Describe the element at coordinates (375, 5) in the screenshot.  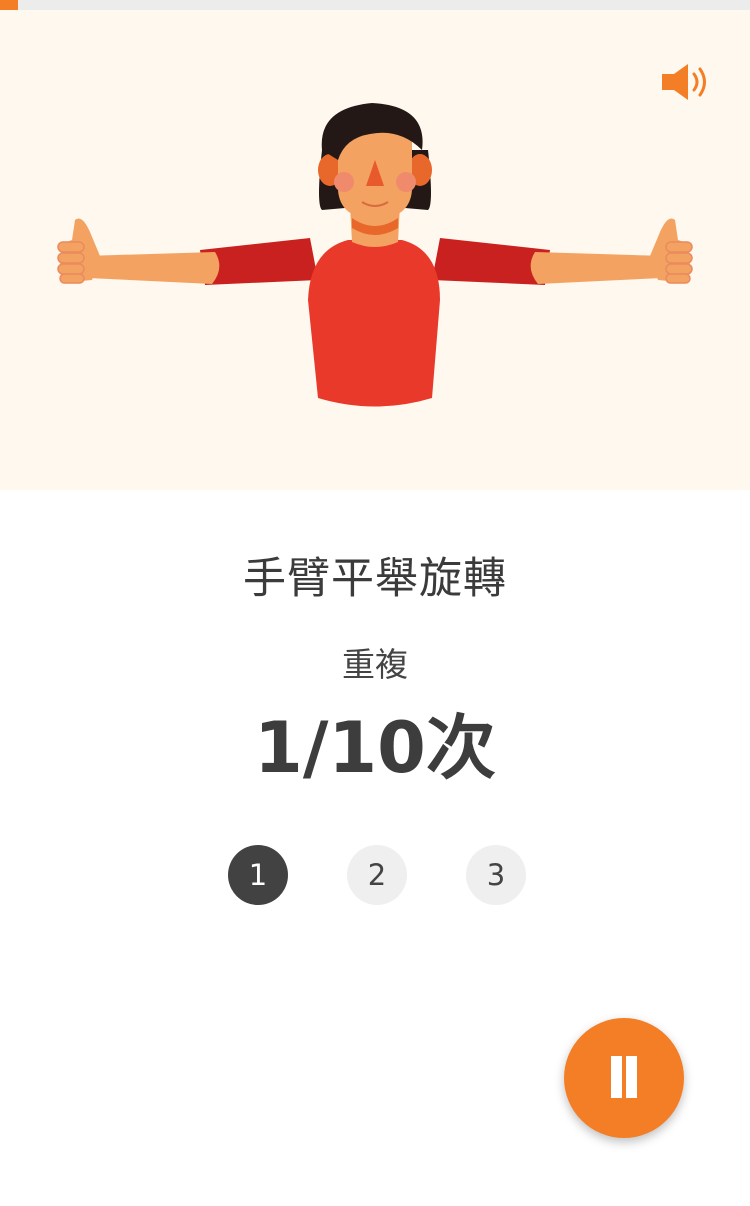
I see `exercise-progress-bar` at that location.